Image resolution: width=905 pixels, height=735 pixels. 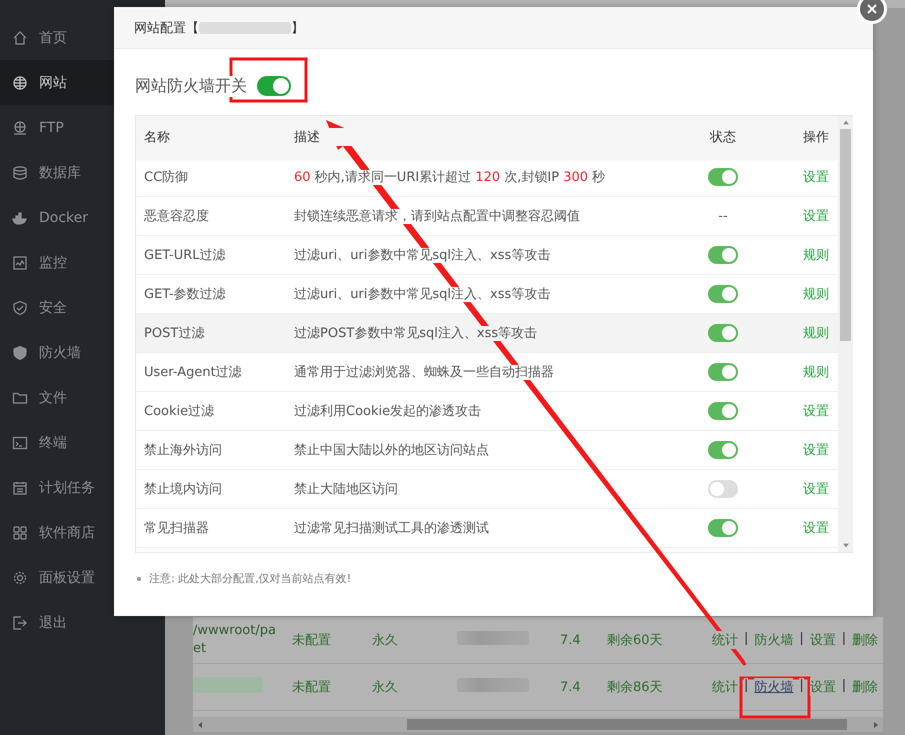 What do you see at coordinates (185, 294) in the screenshot?
I see `rule-name: GET-参数过滤` at bounding box center [185, 294].